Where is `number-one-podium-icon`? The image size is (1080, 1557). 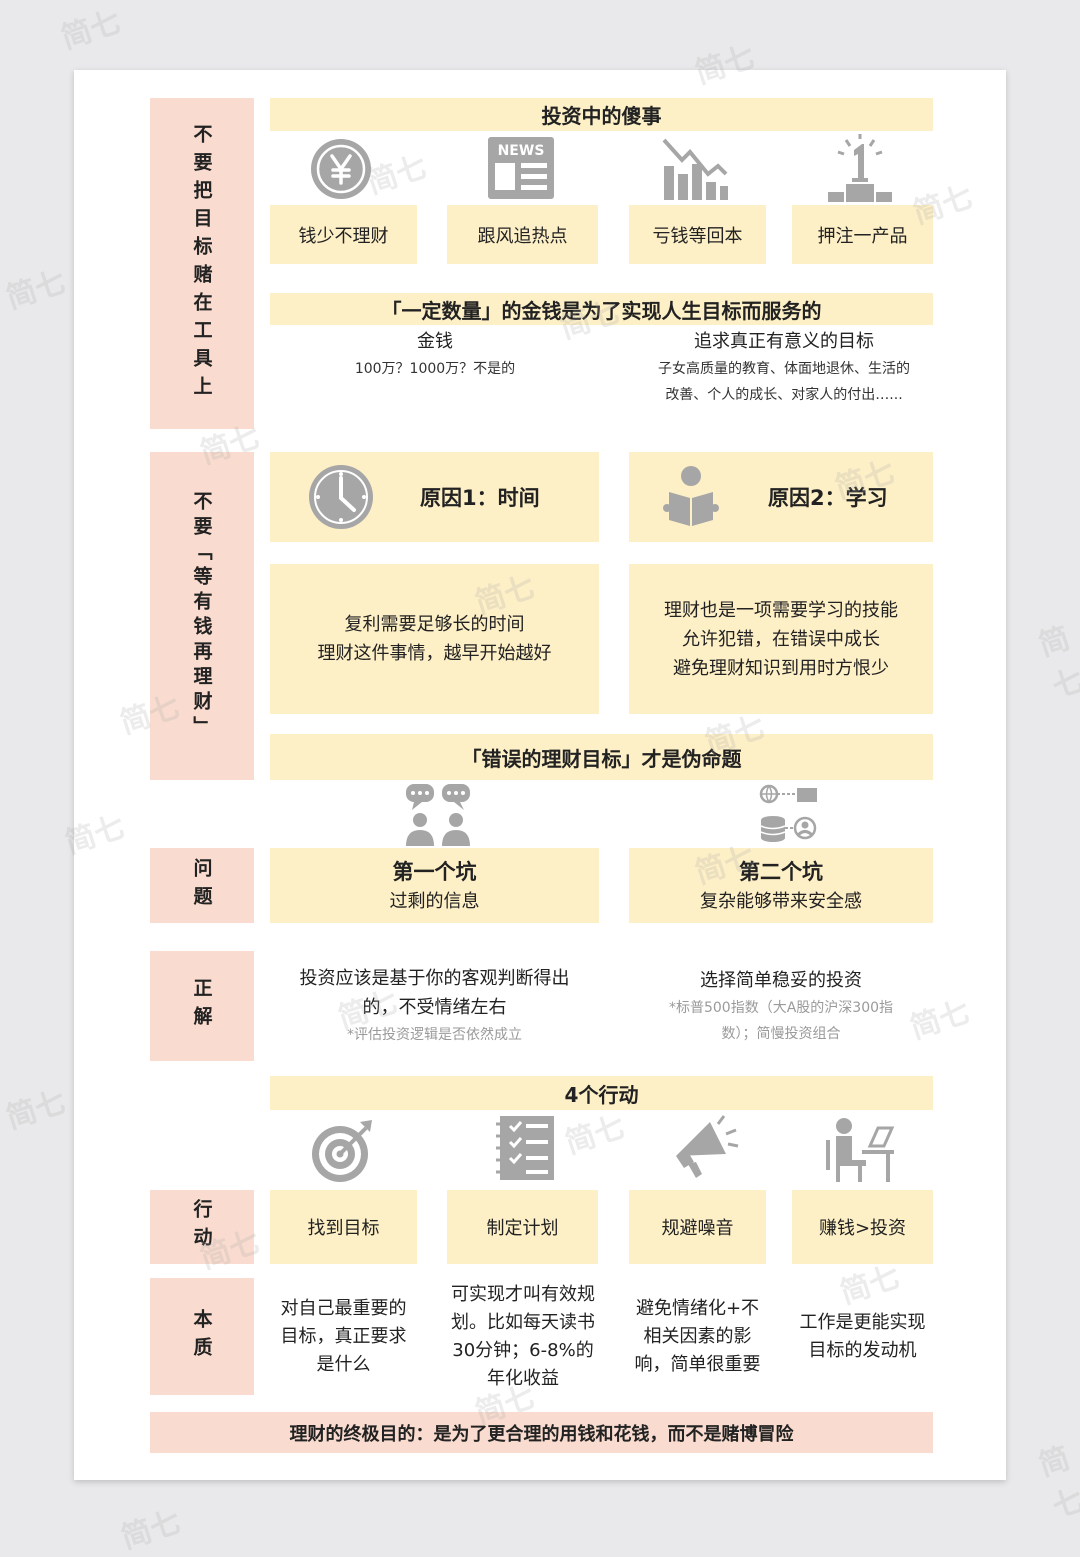 number-one-podium-icon is located at coordinates (860, 168).